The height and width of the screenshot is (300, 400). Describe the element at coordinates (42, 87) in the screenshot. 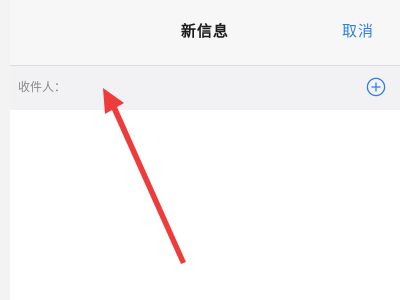

I see `recipient-label: 收件人：` at that location.